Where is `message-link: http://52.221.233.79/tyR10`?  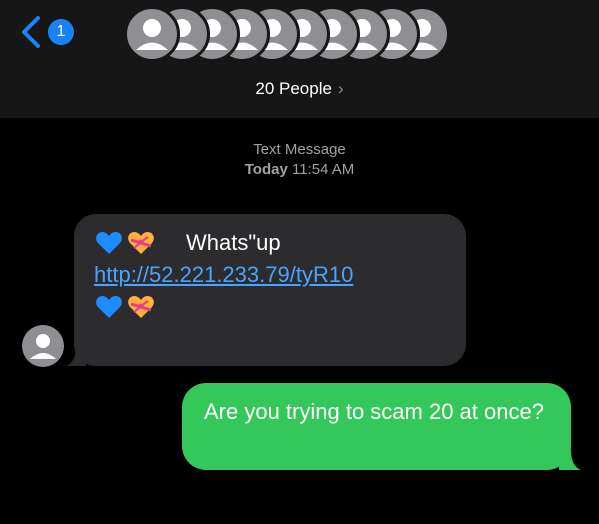
message-link: http://52.221.233.79/tyR10 is located at coordinates (223, 275).